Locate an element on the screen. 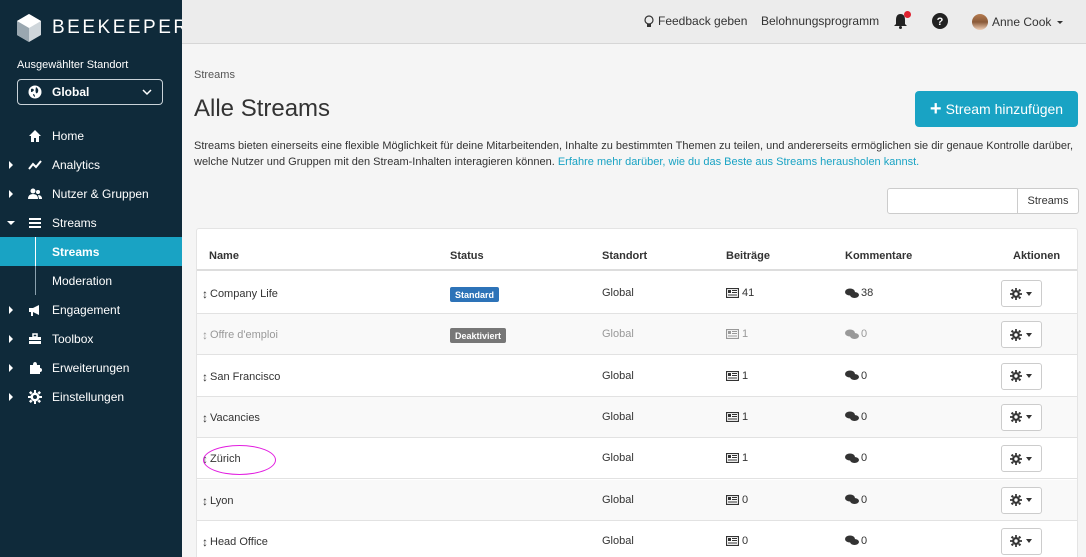  stream-name: Offre d'emploi is located at coordinates (244, 335).